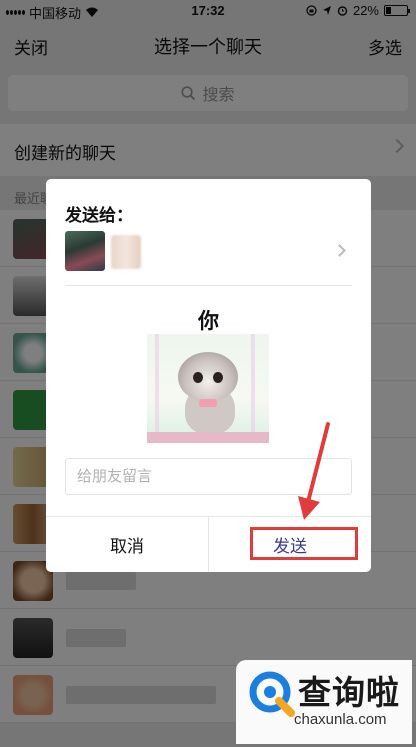 This screenshot has height=747, width=416. Describe the element at coordinates (304, 543) in the screenshot. I see `send-highlight-box` at that location.